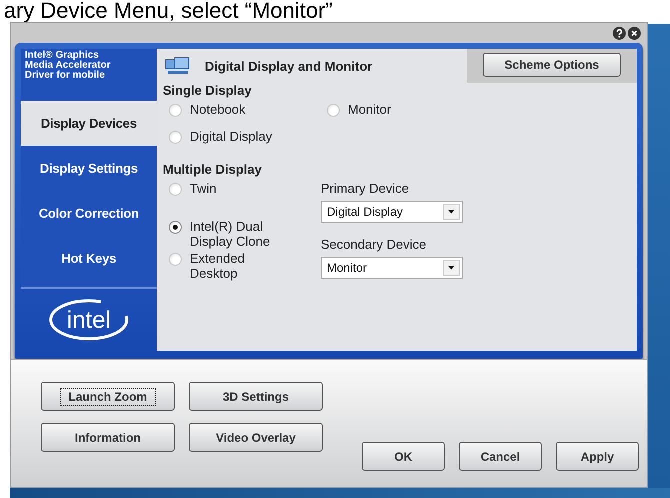  Describe the element at coordinates (89, 168) in the screenshot. I see `sidebar-item: Display Settings` at that location.